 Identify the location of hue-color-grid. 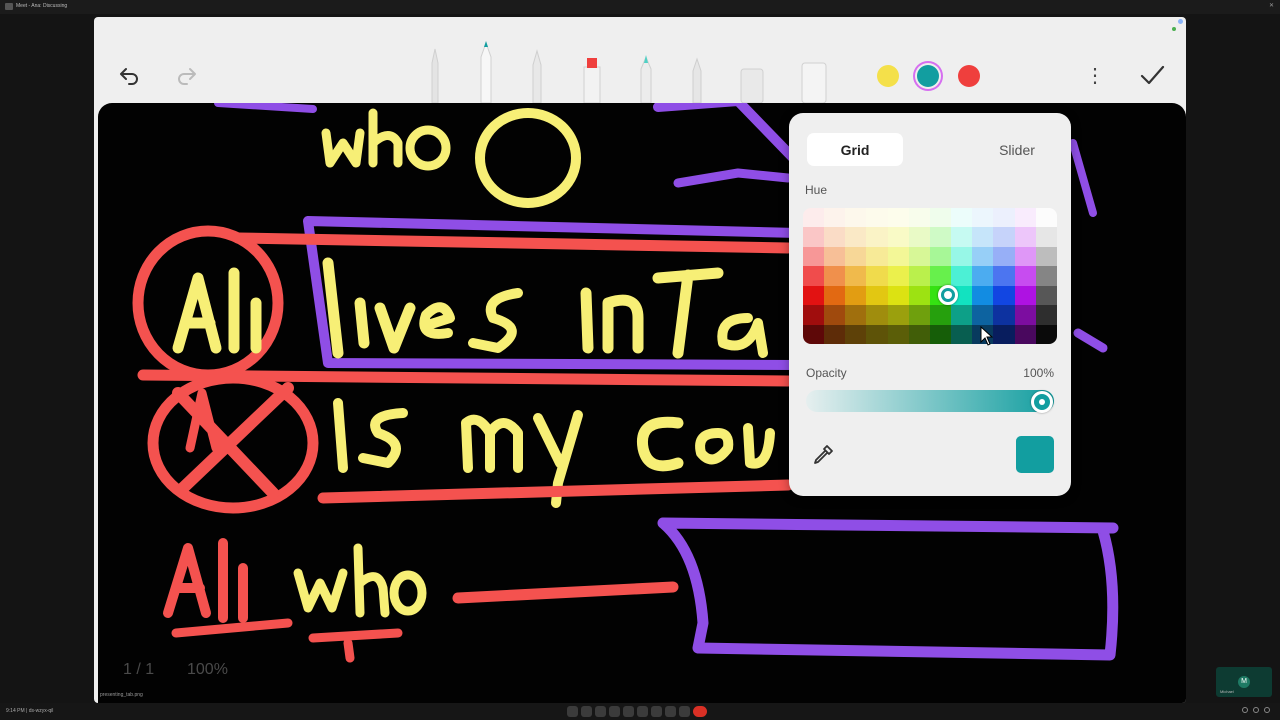
(930, 276).